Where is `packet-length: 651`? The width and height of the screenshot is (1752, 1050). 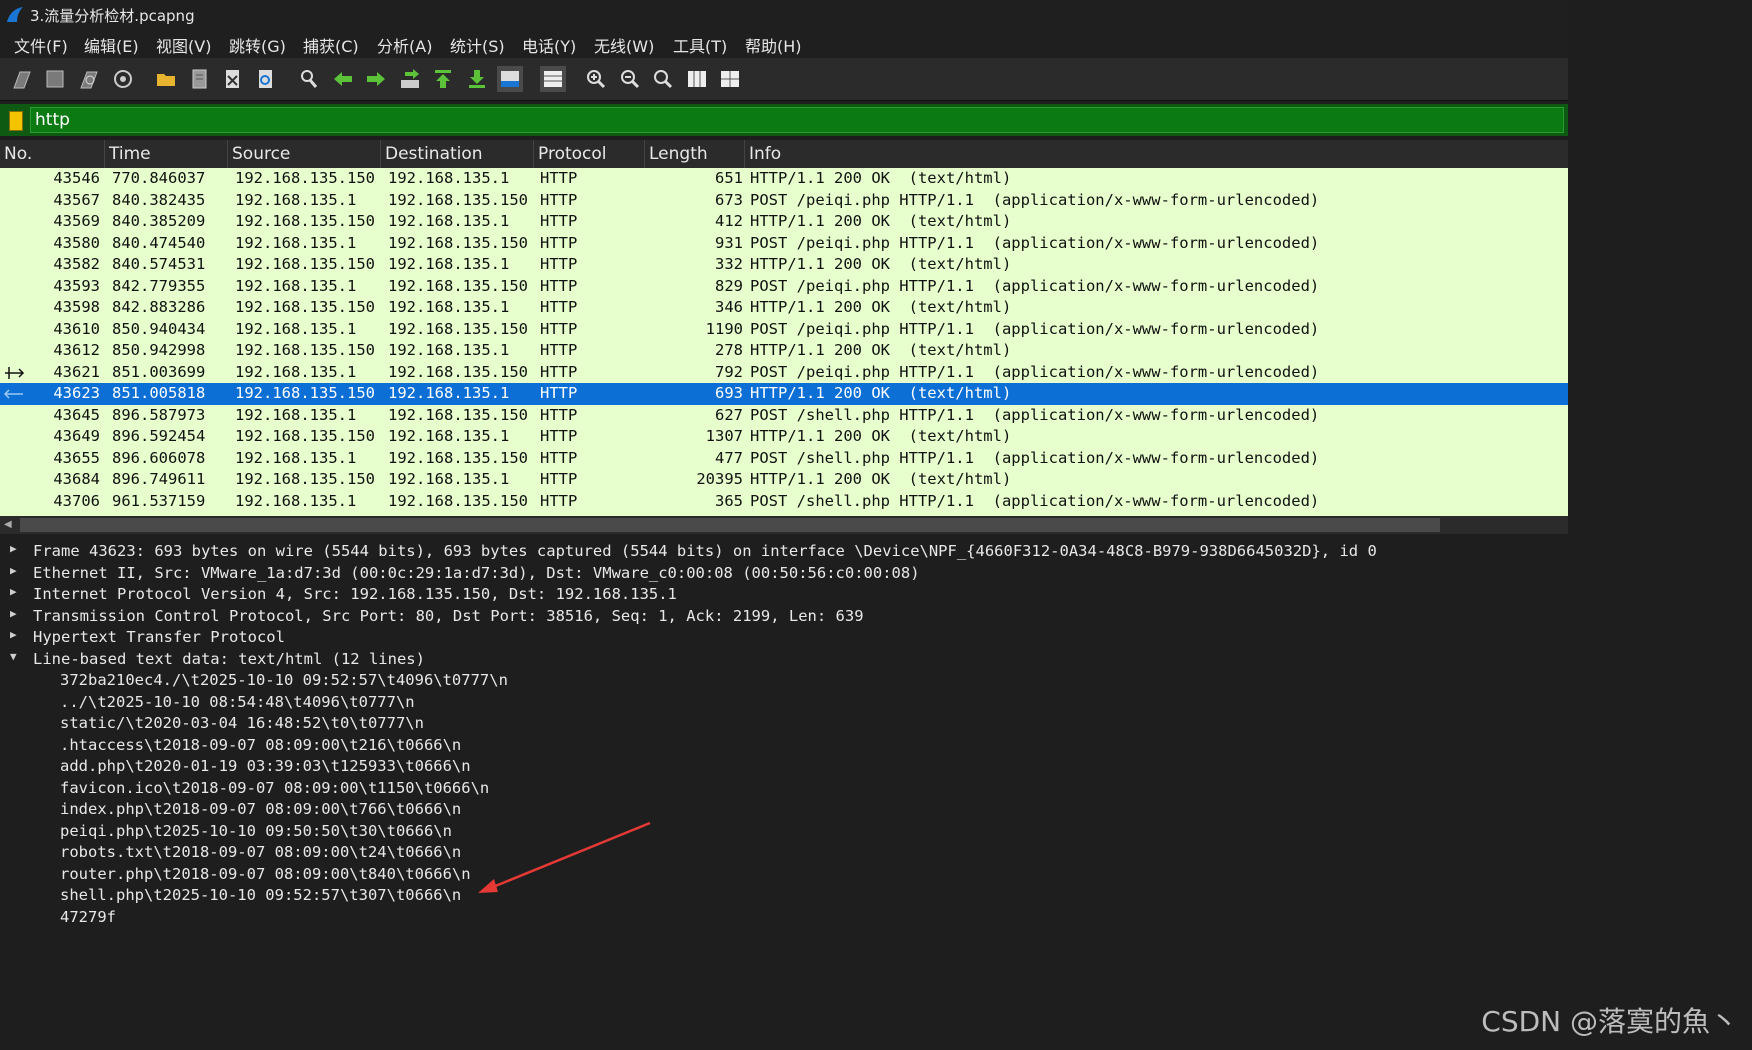
packet-length: 651 is located at coordinates (729, 178).